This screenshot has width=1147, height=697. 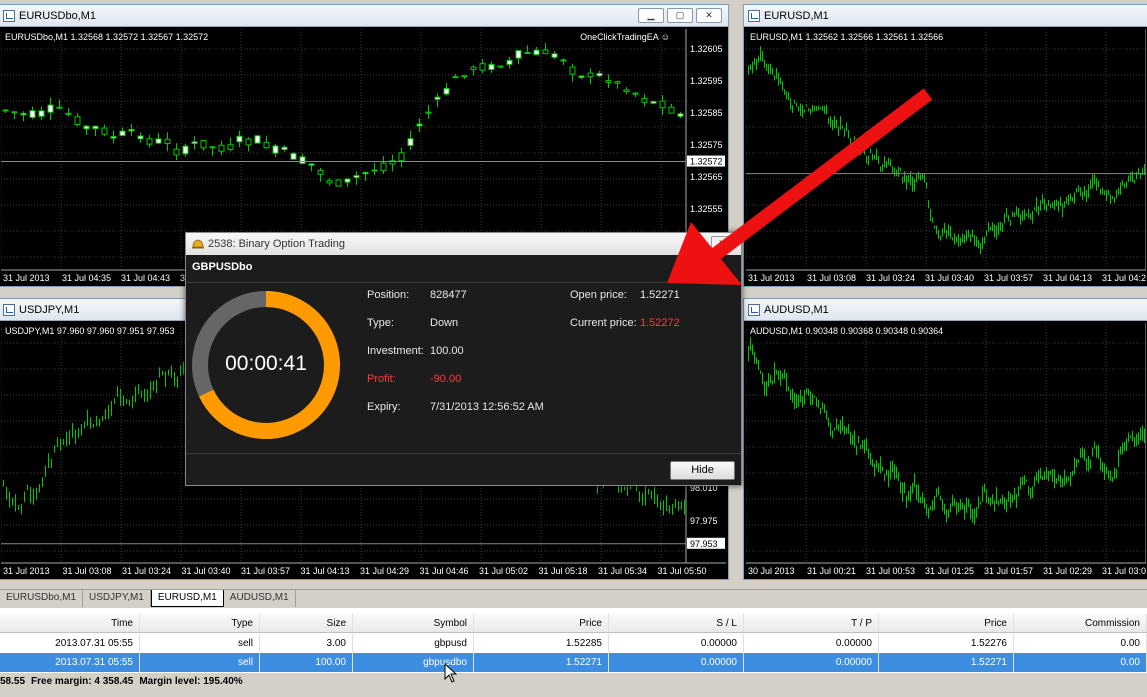 What do you see at coordinates (706, 113) in the screenshot?
I see `price-tick-label: 1.32585` at bounding box center [706, 113].